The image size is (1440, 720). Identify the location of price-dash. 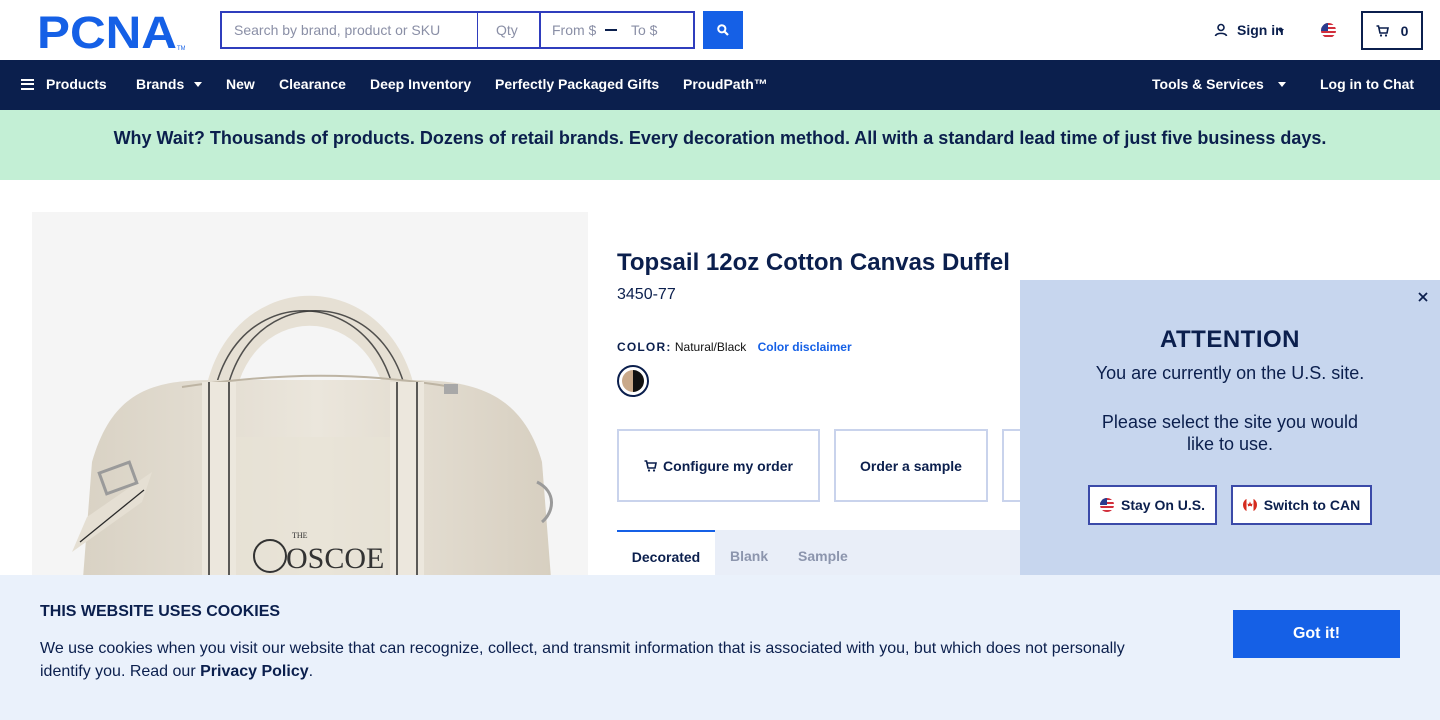
(611, 30).